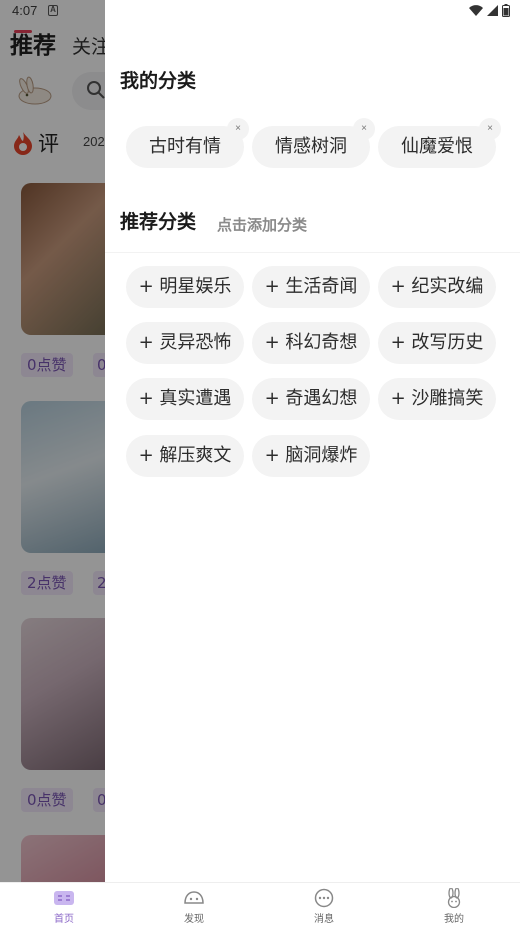  Describe the element at coordinates (158, 81) in the screenshot. I see `my-categories-title: 我的分类` at that location.